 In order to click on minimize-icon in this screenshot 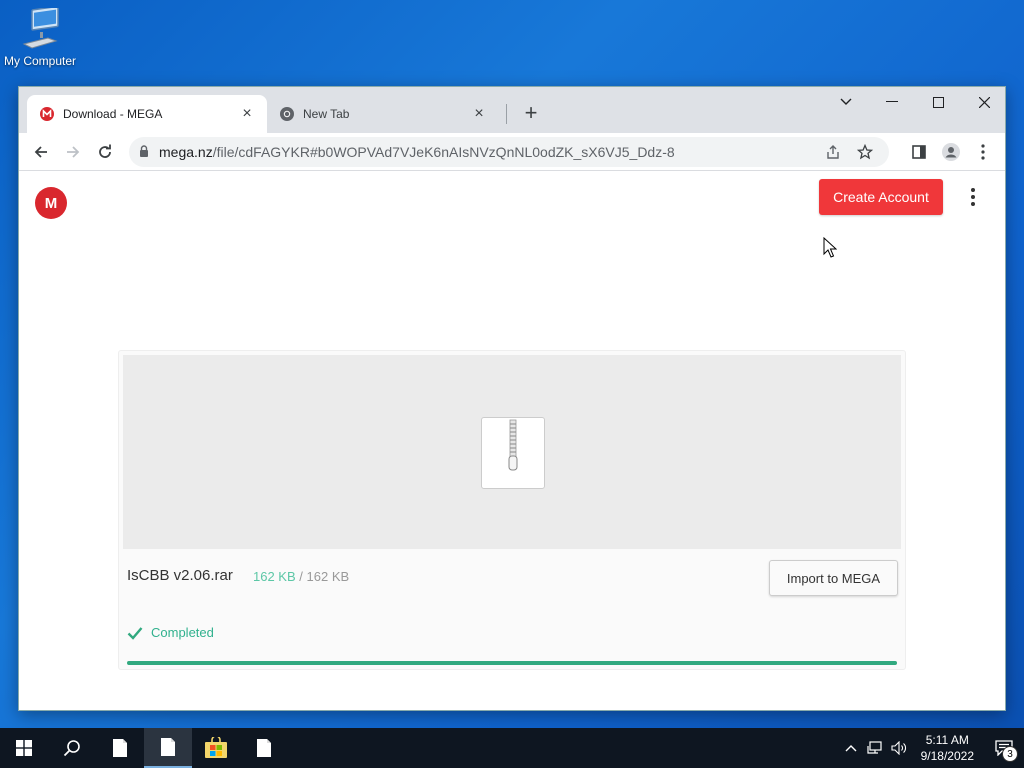, I will do `click(892, 101)`.